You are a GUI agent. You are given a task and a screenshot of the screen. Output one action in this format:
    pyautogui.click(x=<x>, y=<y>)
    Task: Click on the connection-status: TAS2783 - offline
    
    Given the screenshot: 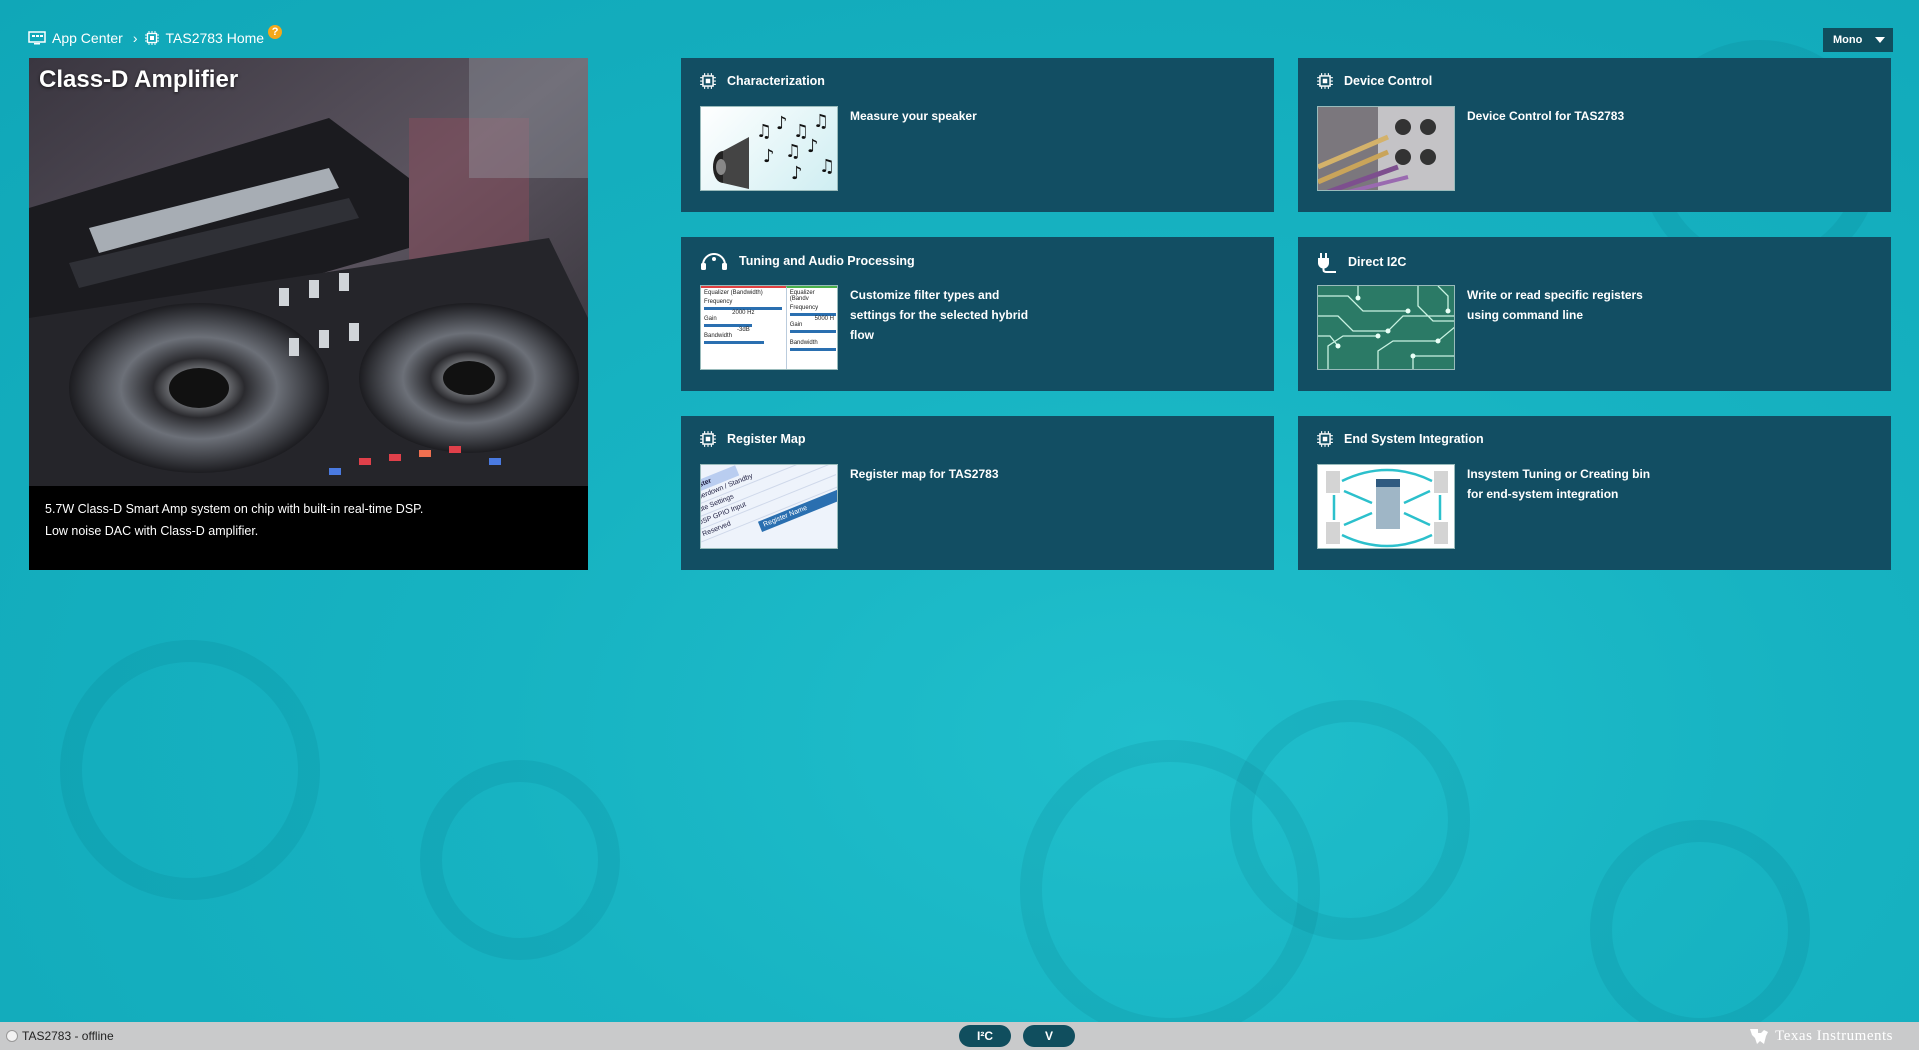 What is the action you would take?
    pyautogui.click(x=60, y=1036)
    